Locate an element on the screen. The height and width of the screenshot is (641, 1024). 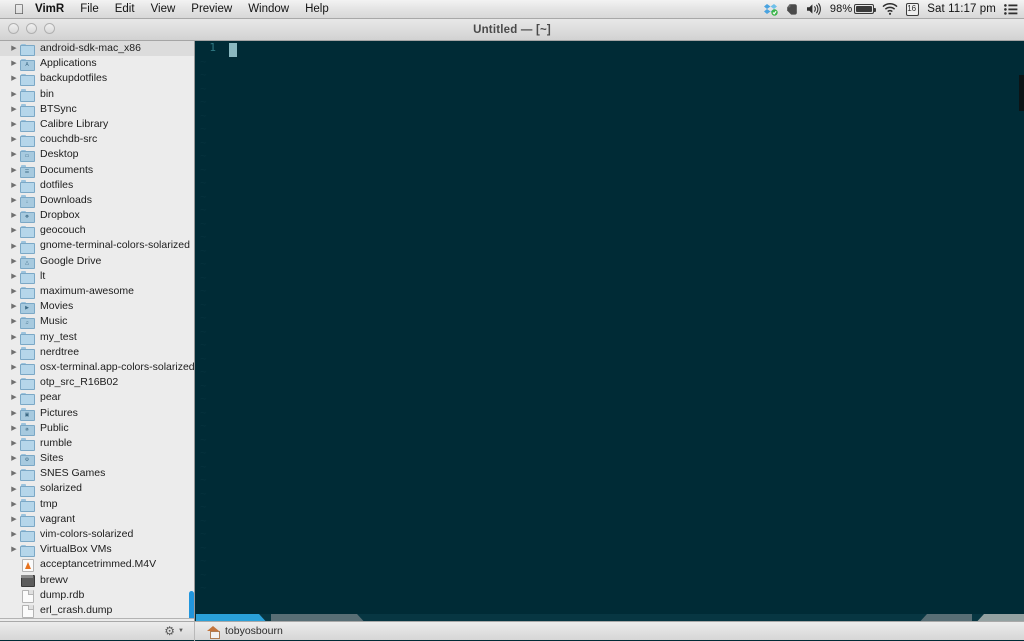
file-tree-row: ▶vim-colors-solarized is located at coordinates (97, 534).